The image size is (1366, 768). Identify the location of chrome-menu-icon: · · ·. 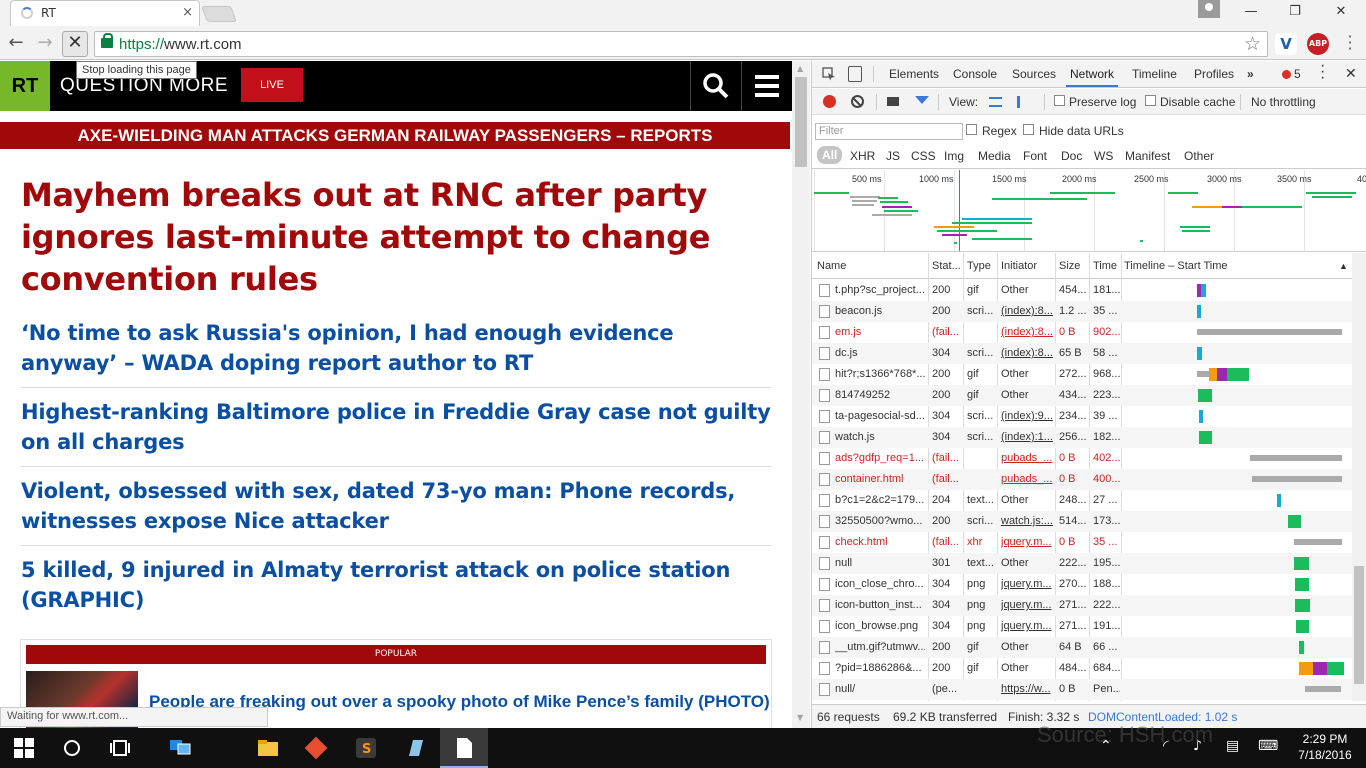
(1350, 43).